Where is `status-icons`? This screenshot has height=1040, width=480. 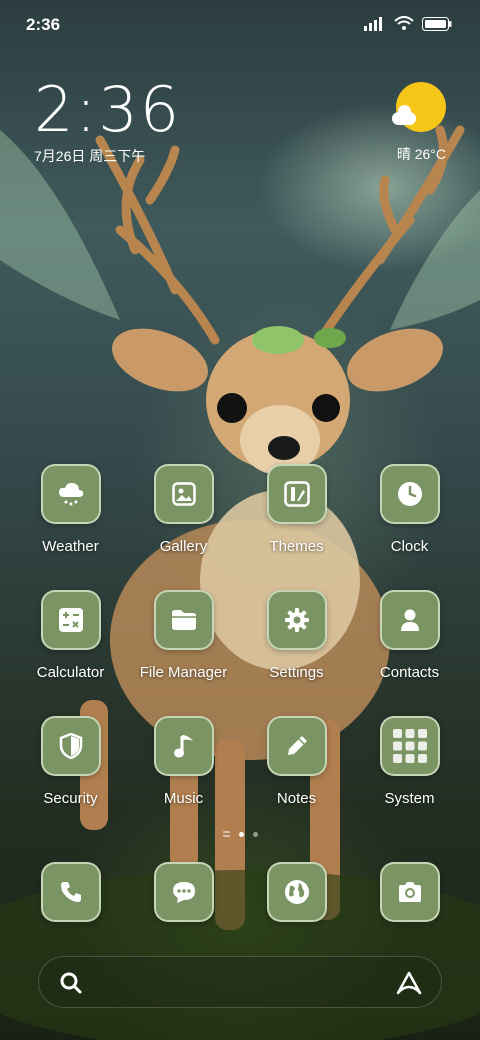 status-icons is located at coordinates (408, 23).